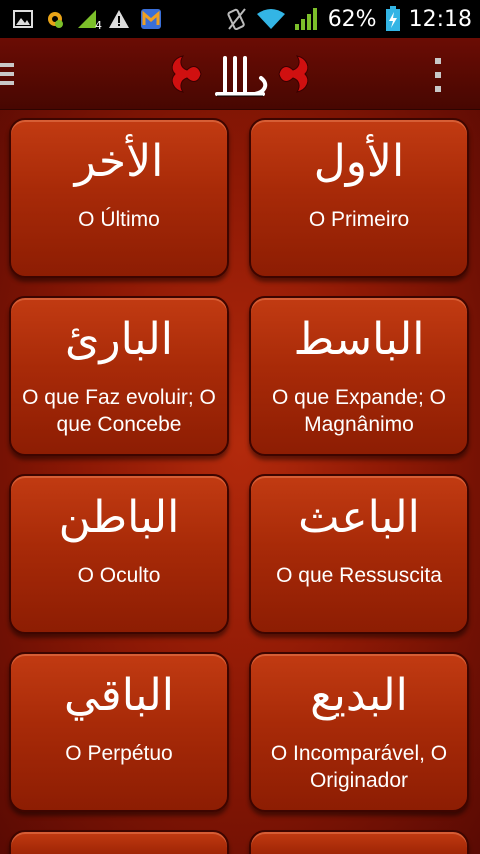  I want to click on overflow-menu-icon, so click(438, 75).